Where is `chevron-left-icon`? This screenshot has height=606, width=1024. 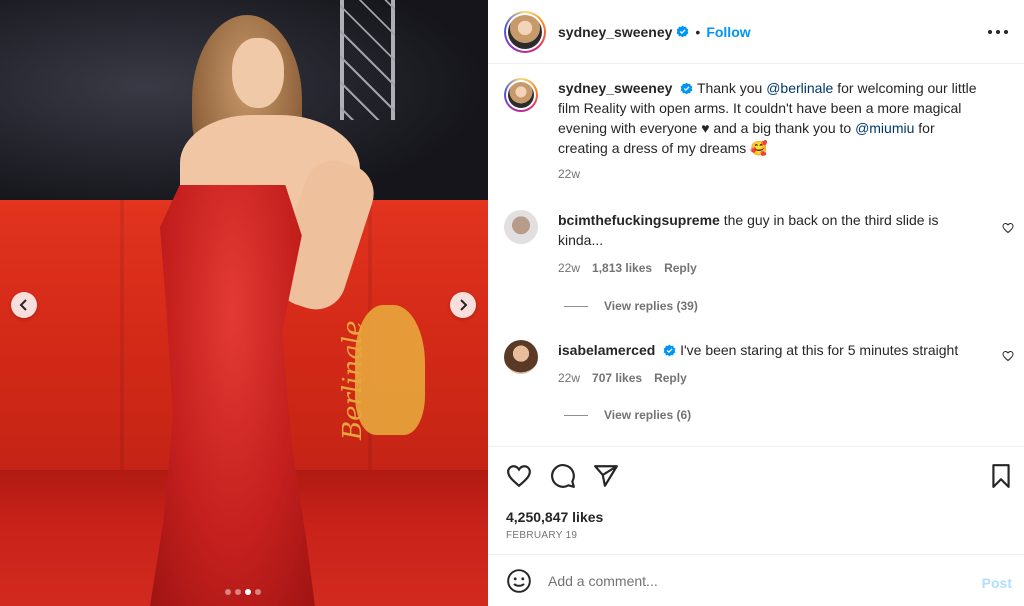
chevron-left-icon is located at coordinates (23, 305).